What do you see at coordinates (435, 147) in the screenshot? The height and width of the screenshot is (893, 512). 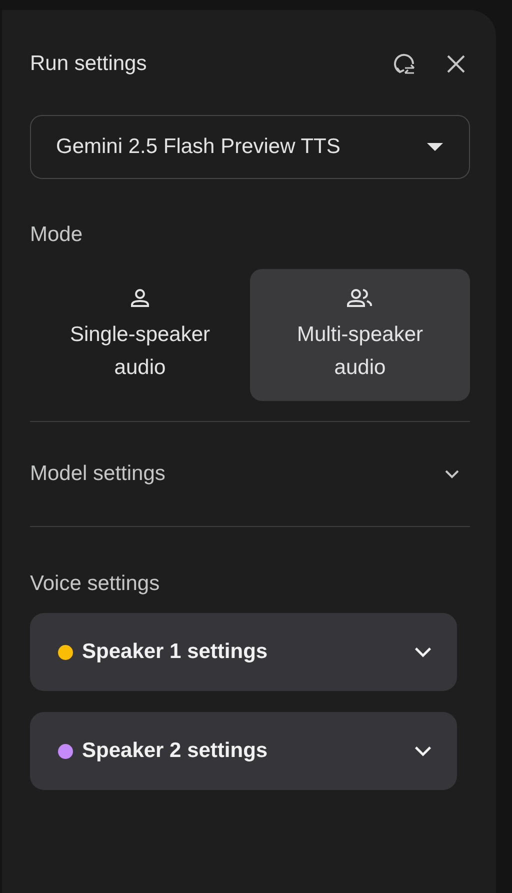 I see `dropdown-caret-icon` at bounding box center [435, 147].